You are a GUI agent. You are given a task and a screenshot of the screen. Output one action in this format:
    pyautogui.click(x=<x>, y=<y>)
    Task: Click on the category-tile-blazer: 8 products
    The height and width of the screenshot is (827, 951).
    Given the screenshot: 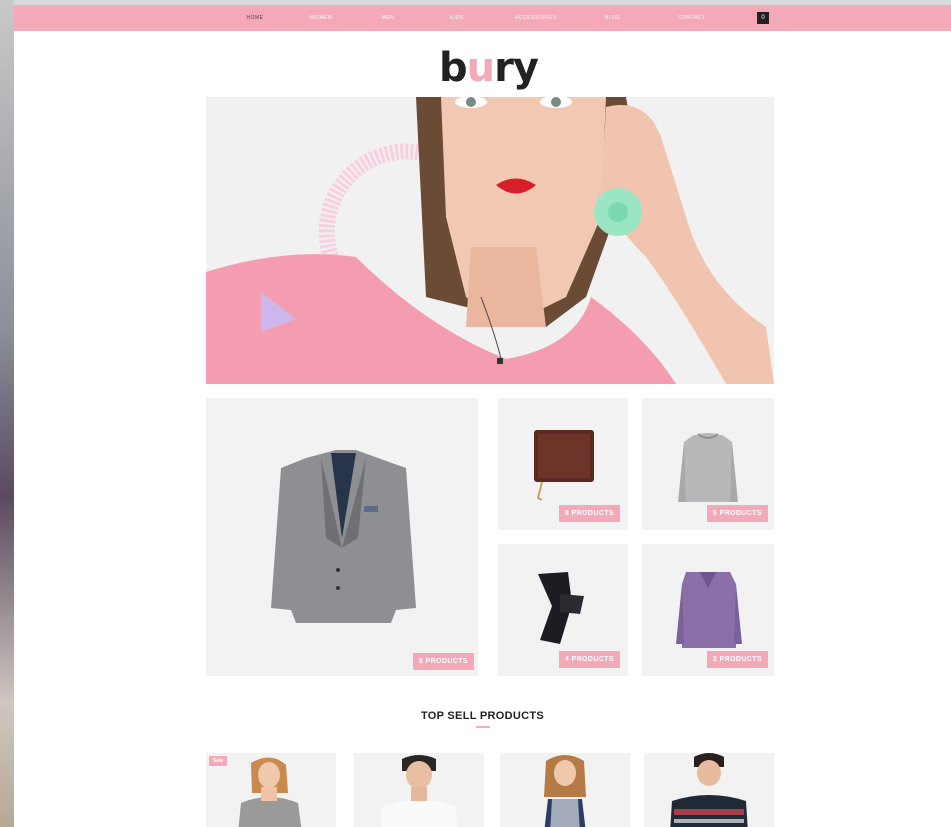 What is the action you would take?
    pyautogui.click(x=342, y=537)
    